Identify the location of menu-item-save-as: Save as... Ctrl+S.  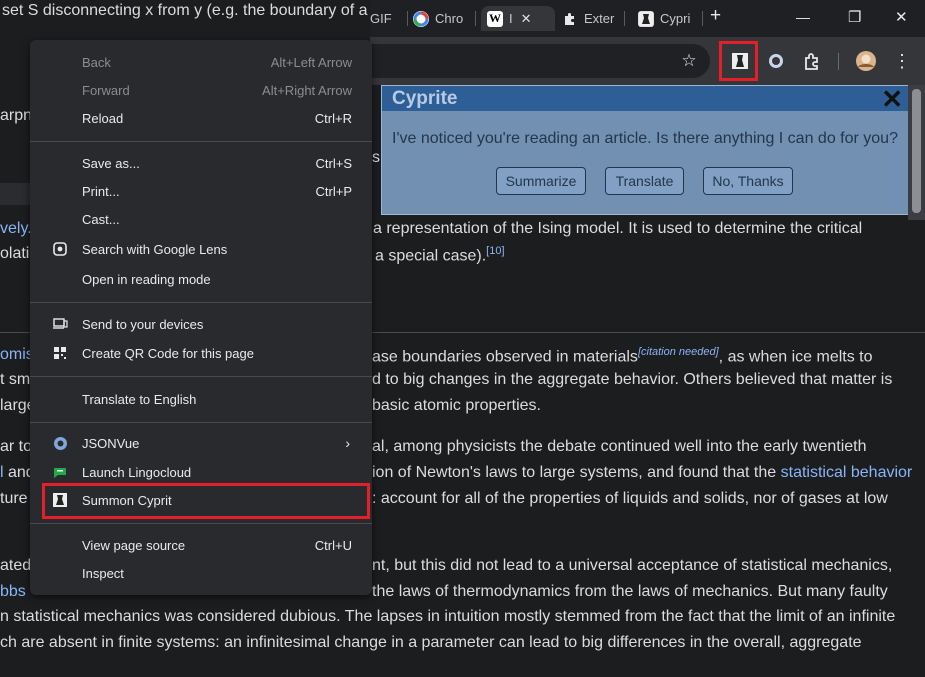
(201, 163).